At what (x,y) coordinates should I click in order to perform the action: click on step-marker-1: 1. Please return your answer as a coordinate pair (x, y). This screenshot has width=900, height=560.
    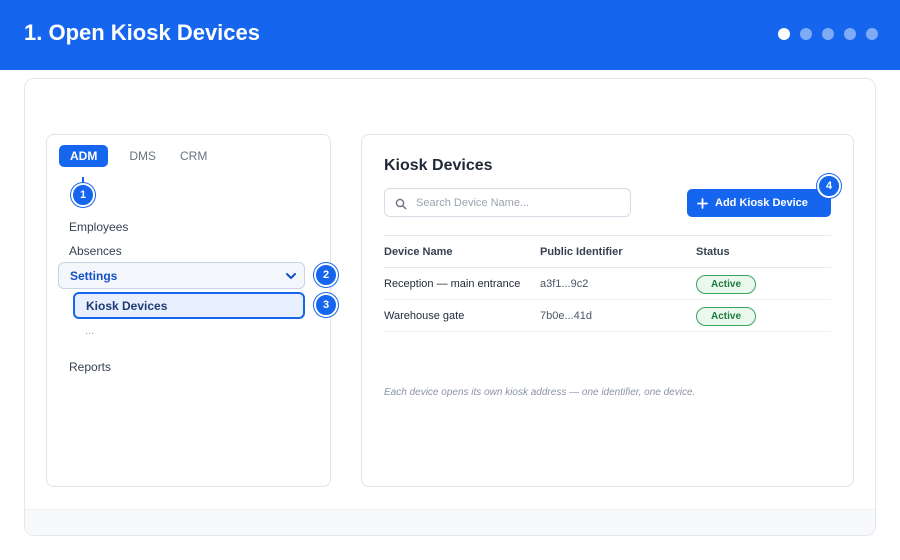
    Looking at the image, I should click on (83, 195).